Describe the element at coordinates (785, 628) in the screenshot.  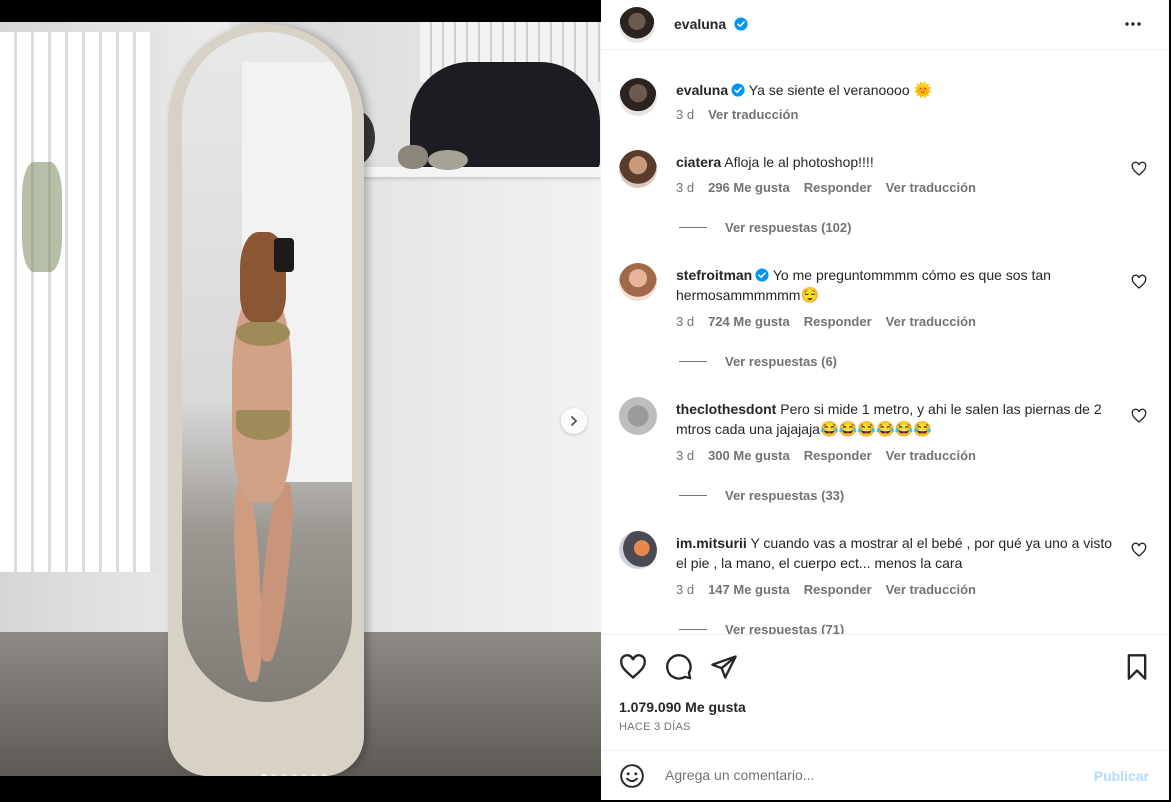
I see `view-replies-label: Ver respuestas (71)` at that location.